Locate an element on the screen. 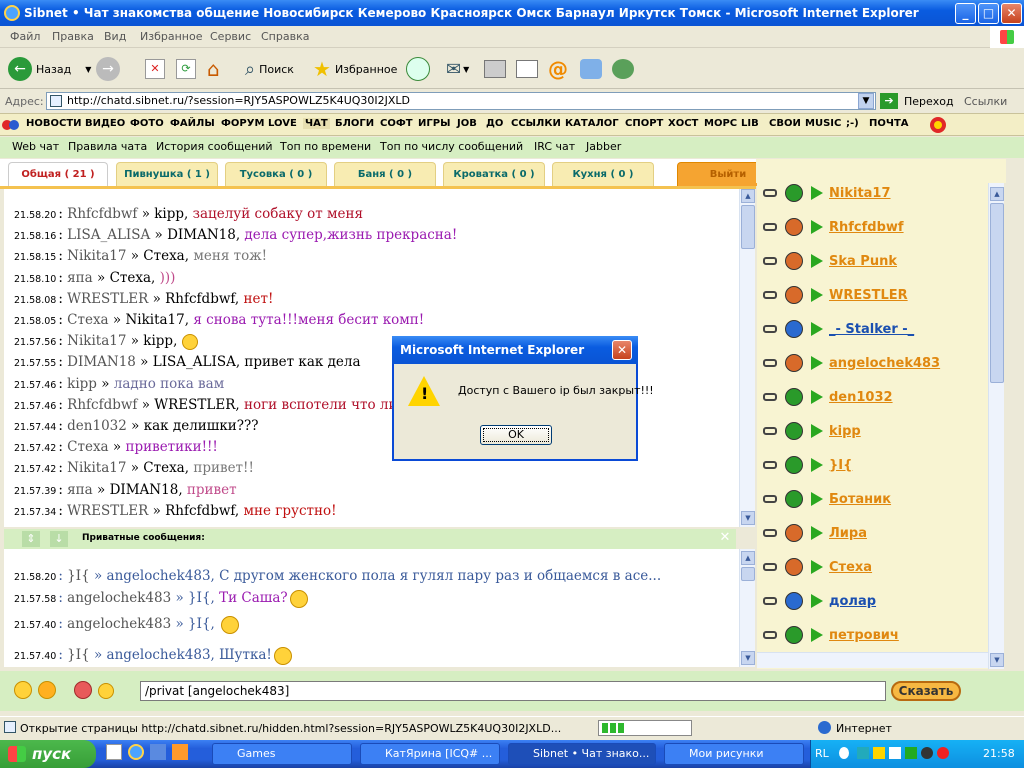 This screenshot has width=1024, height=768. nav-blogs: БЛОГИ is located at coordinates (354, 123).